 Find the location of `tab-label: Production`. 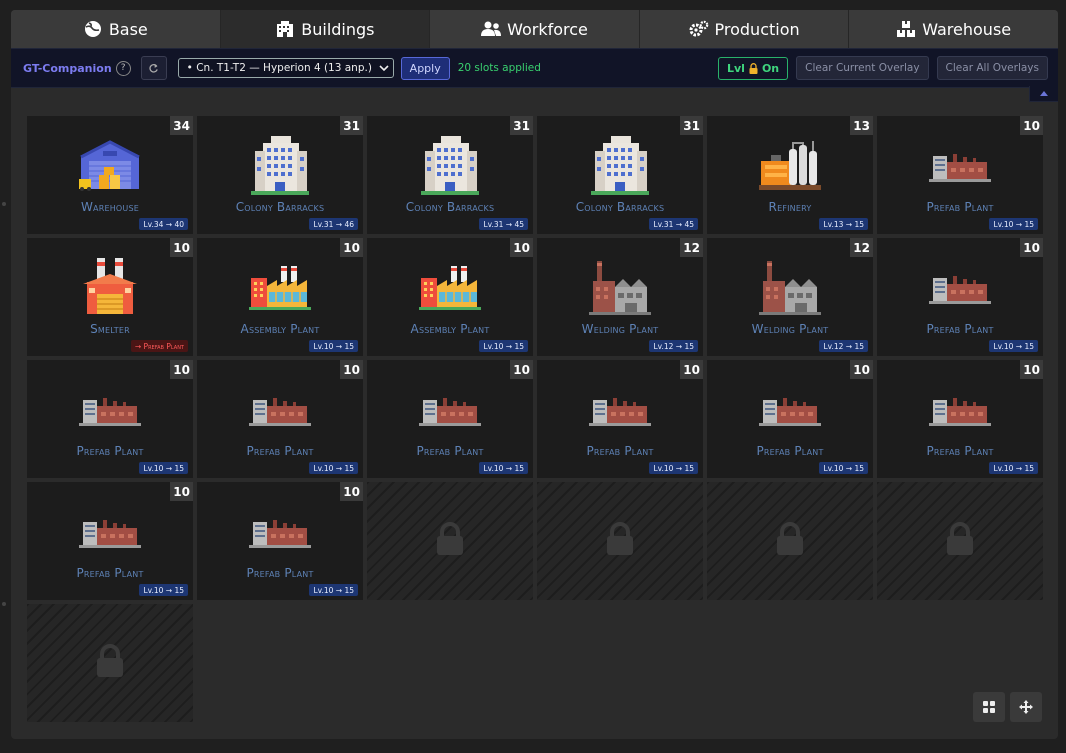

tab-label: Production is located at coordinates (757, 29).